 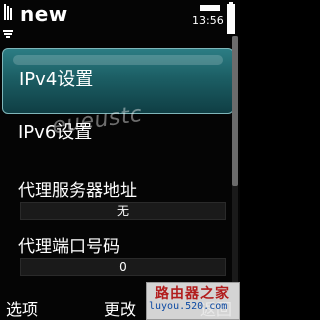 What do you see at coordinates (120, 136) in the screenshot?
I see `list-item-ipv6-settings: IPv6设置` at bounding box center [120, 136].